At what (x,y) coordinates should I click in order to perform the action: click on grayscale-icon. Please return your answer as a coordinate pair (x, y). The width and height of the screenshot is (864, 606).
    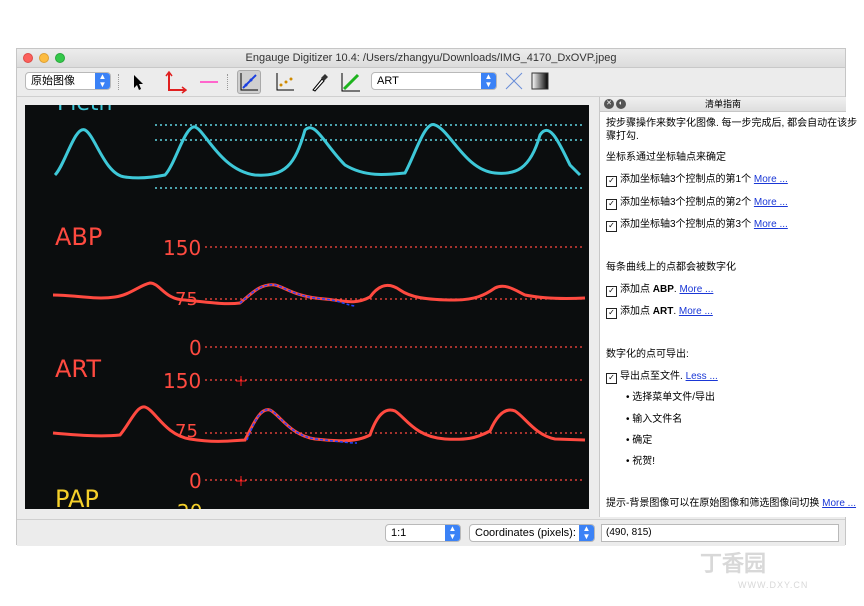
    Looking at the image, I should click on (540, 81).